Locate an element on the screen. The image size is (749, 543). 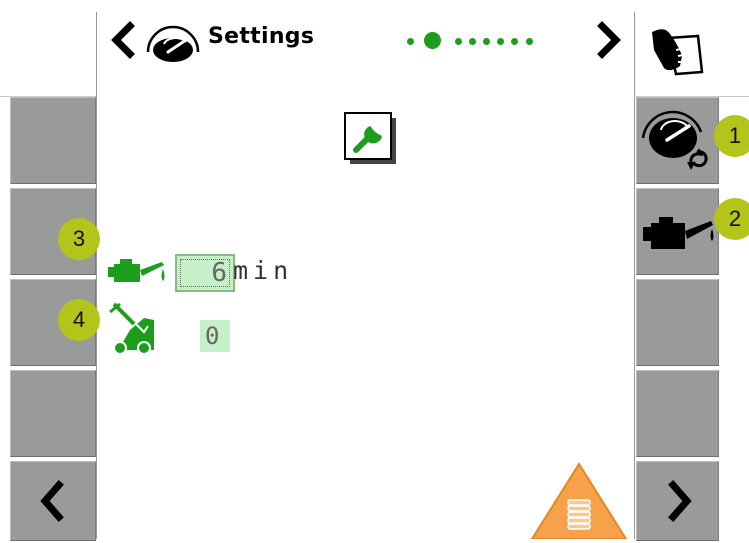
page-indicator is located at coordinates (374, 40).